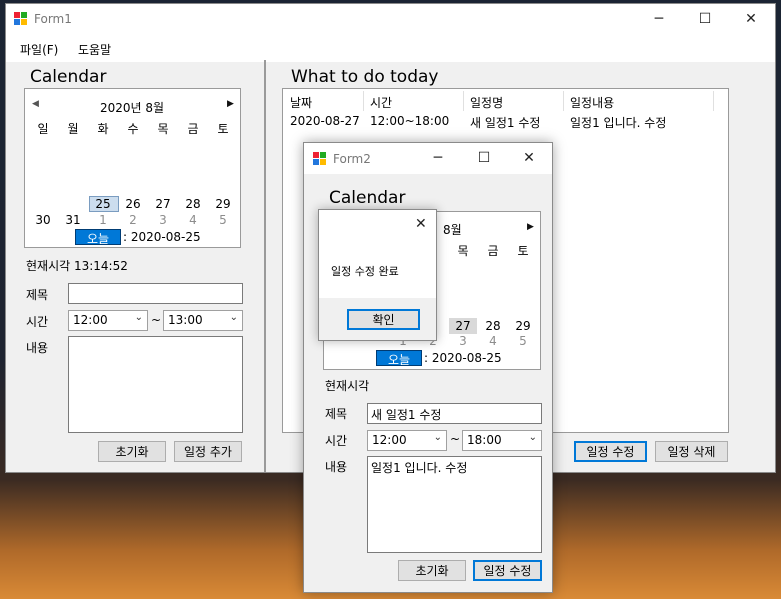  I want to click on calendar-day: 30, so click(43, 220).